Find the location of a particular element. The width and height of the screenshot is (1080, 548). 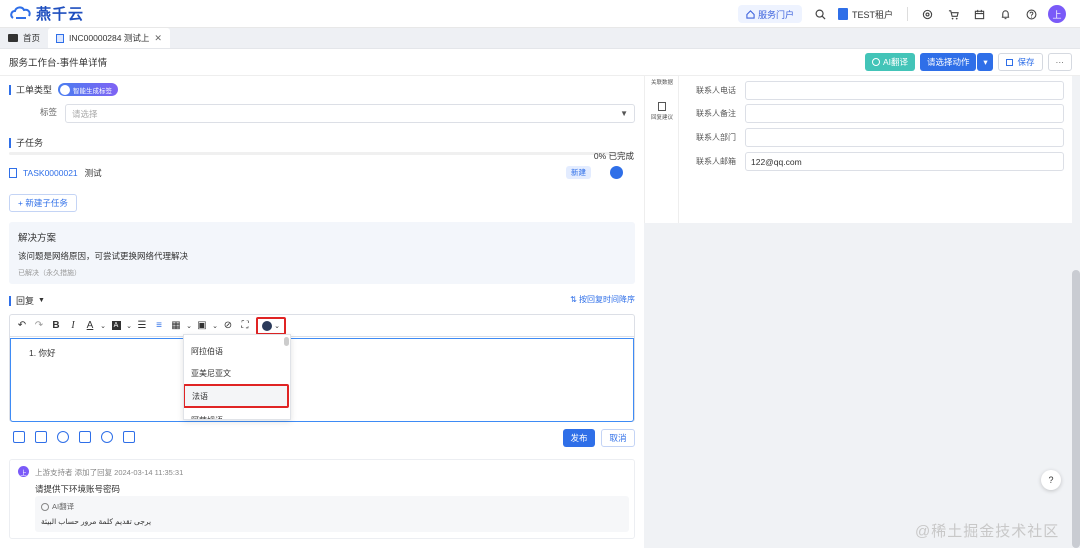

app-logo: 燕千云 is located at coordinates (47, 13).